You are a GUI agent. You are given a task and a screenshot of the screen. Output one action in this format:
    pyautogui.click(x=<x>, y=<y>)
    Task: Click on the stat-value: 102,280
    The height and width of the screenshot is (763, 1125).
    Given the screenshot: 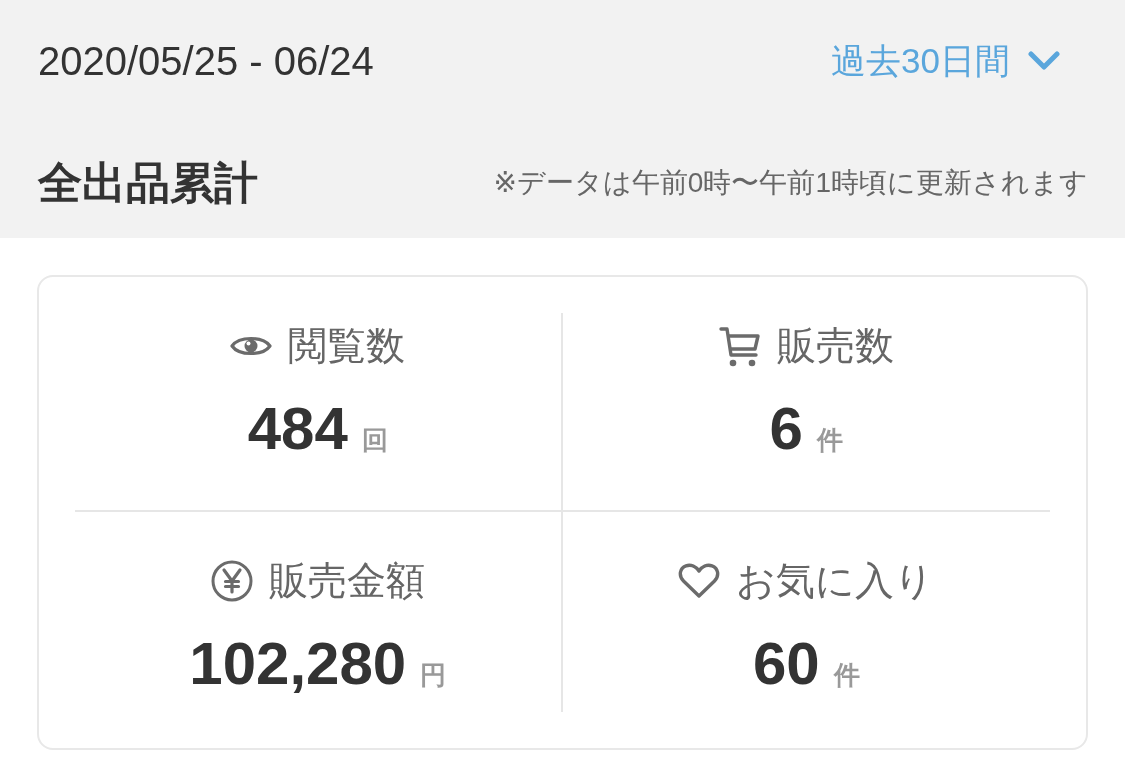 What is the action you would take?
    pyautogui.click(x=298, y=664)
    